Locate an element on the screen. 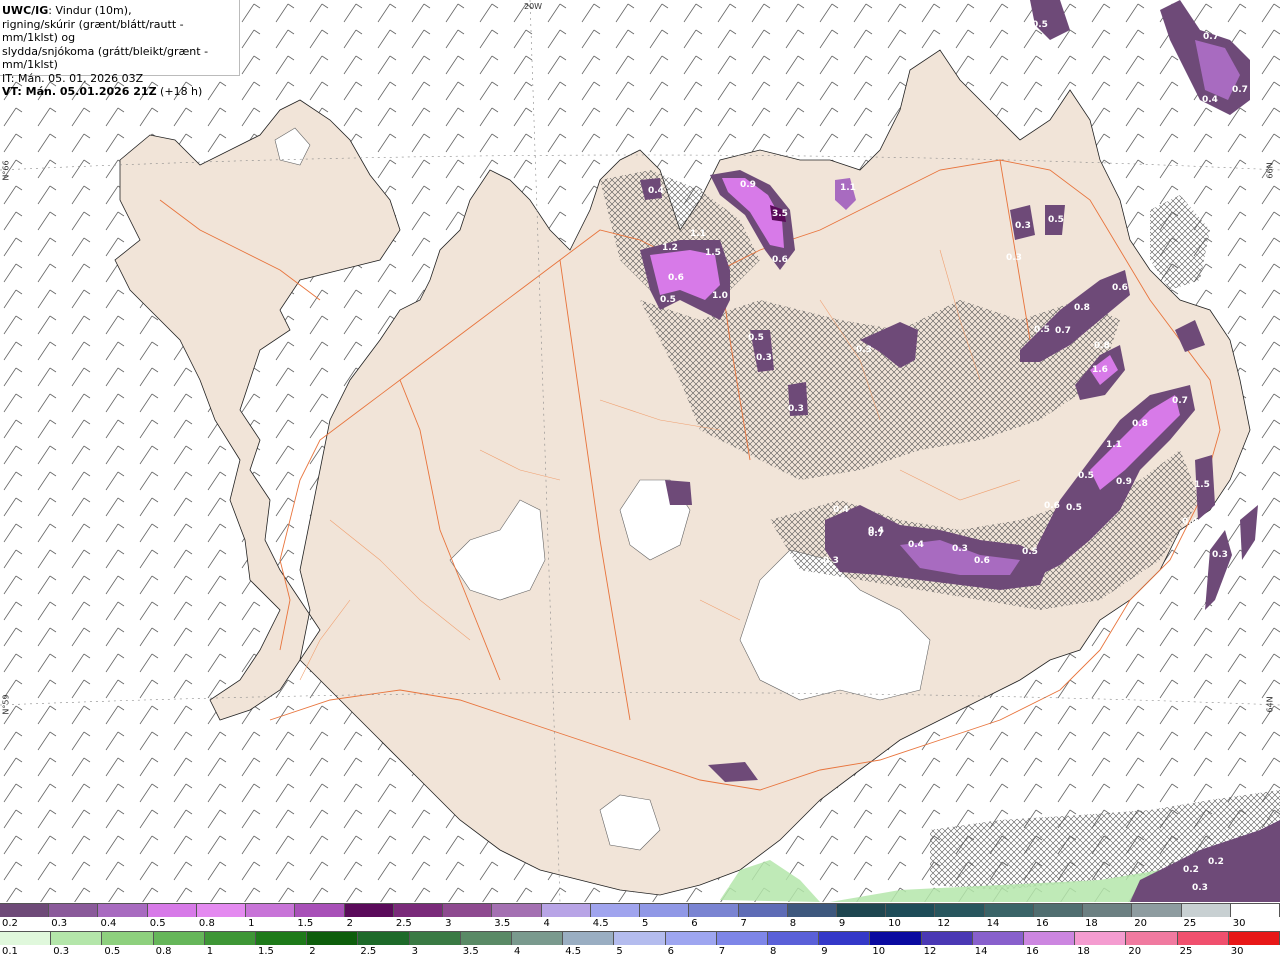  rain-legend-label: 4.5 is located at coordinates (573, 951).